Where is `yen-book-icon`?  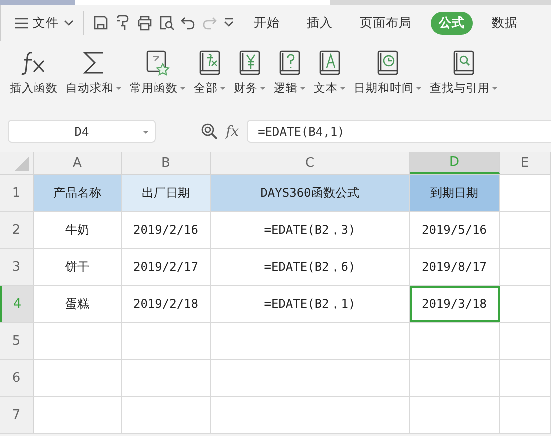 yen-book-icon is located at coordinates (250, 63).